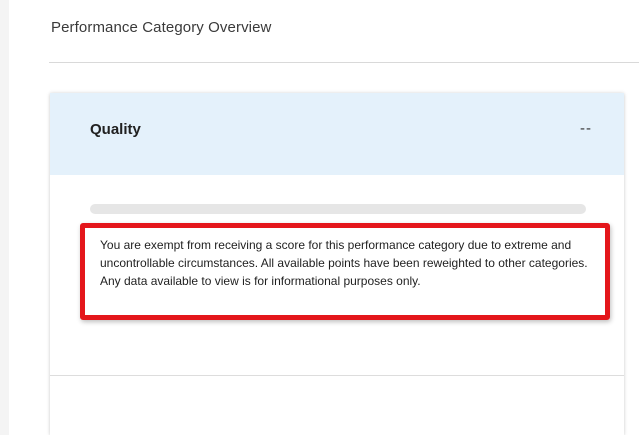  Describe the element at coordinates (161, 27) in the screenshot. I see `page-title: Performance Category Overview` at that location.